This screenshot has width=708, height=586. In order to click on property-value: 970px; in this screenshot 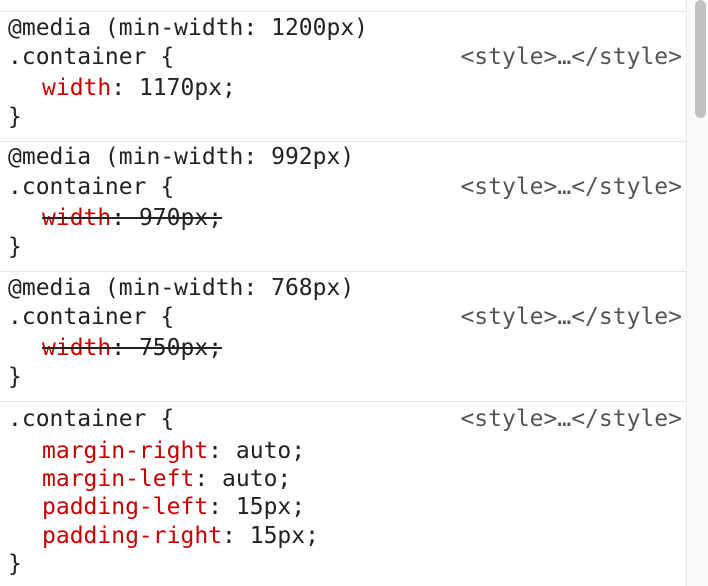, I will do `click(180, 218)`.